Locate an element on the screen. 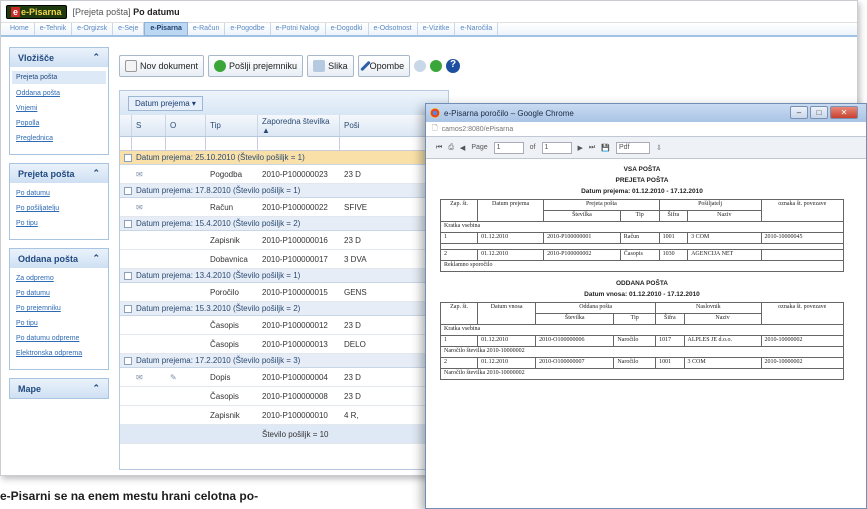 The height and width of the screenshot is (509, 867). sidebar-link: Po pošiljatelju is located at coordinates (59, 208).